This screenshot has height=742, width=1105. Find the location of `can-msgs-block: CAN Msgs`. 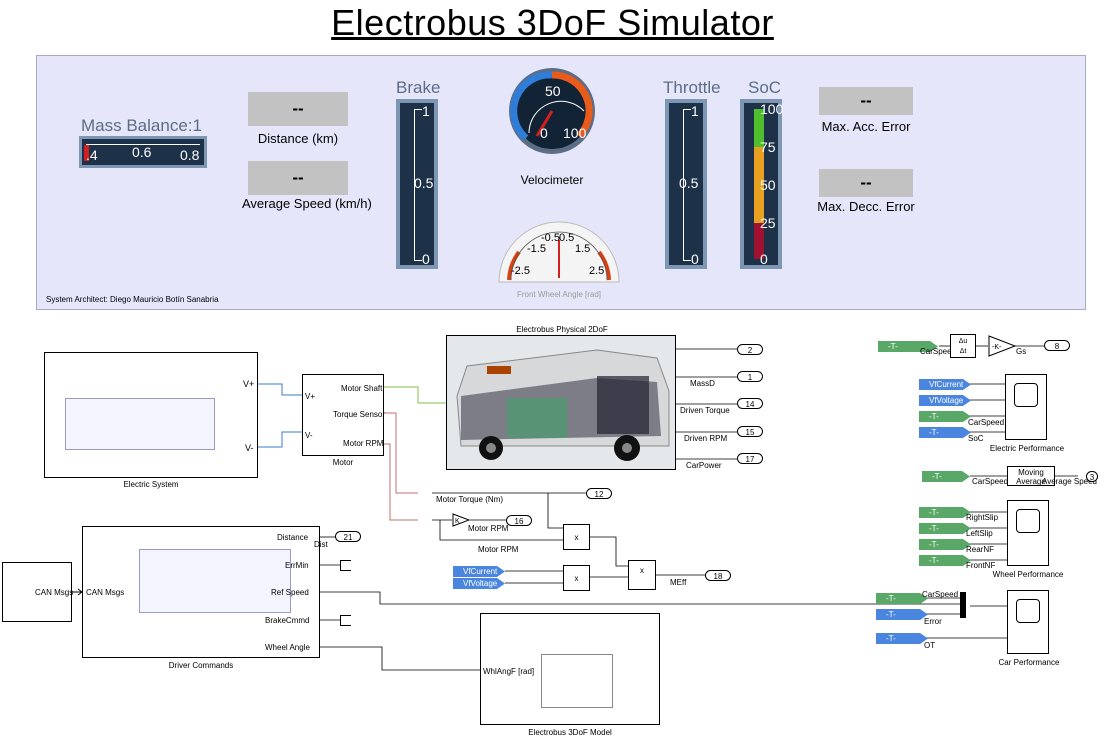

can-msgs-block: CAN Msgs is located at coordinates (38, 592).